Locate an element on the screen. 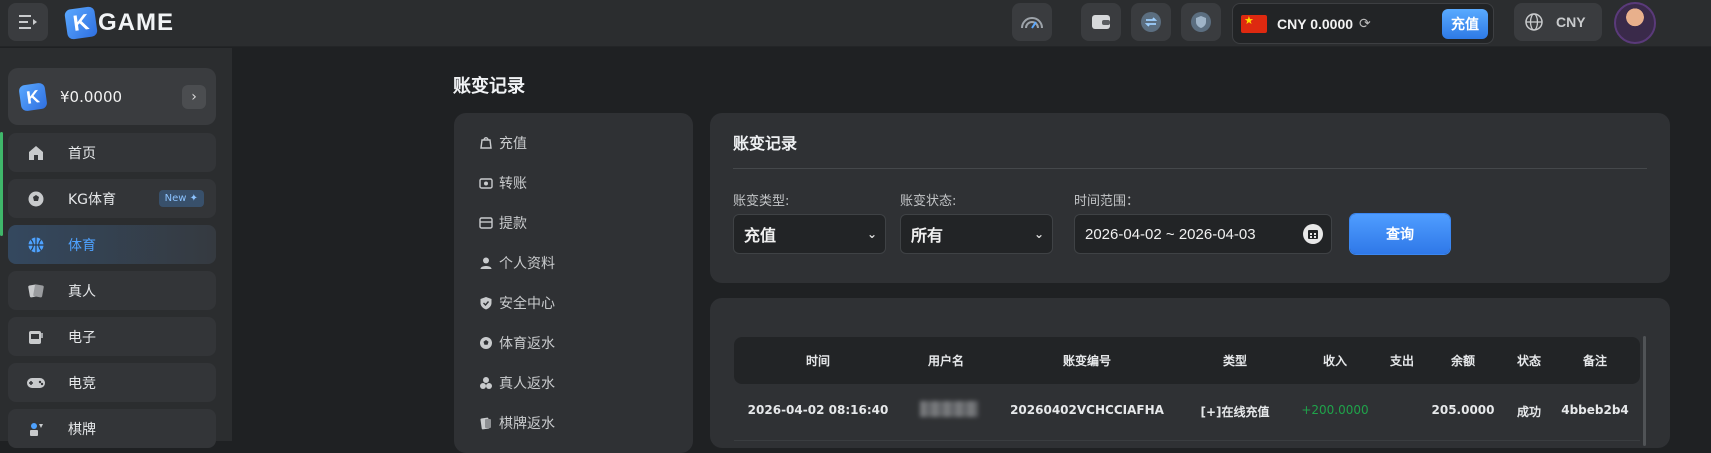  site-logo: K GAME is located at coordinates (119, 23).